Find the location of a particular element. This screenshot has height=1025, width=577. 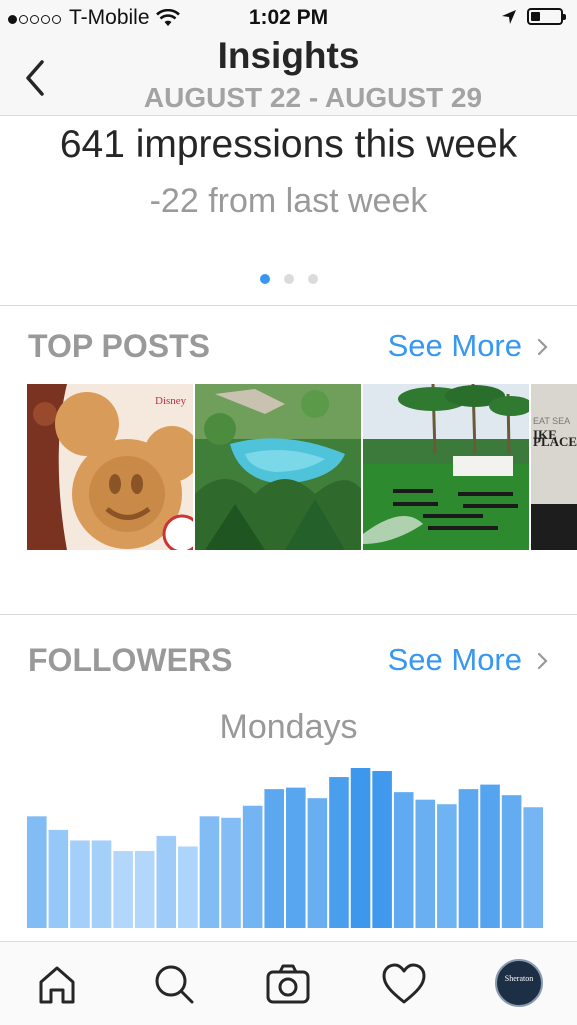

sign-caption-top: EAT SEA is located at coordinates (551, 421).